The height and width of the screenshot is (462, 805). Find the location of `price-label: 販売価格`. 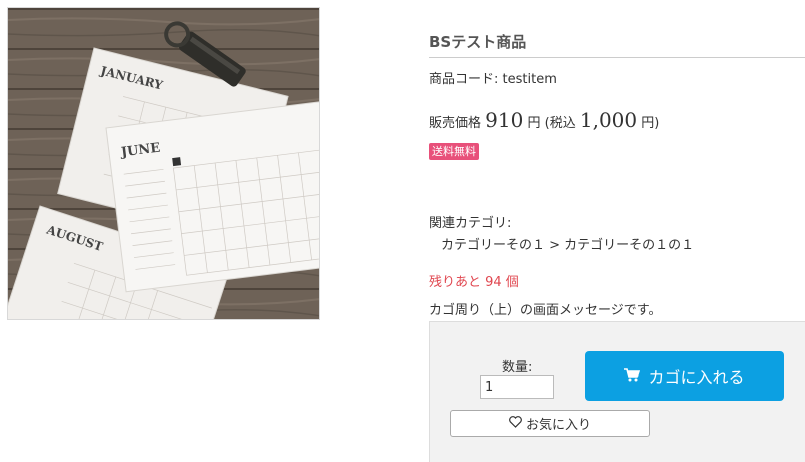

price-label: 販売価格 is located at coordinates (455, 123).